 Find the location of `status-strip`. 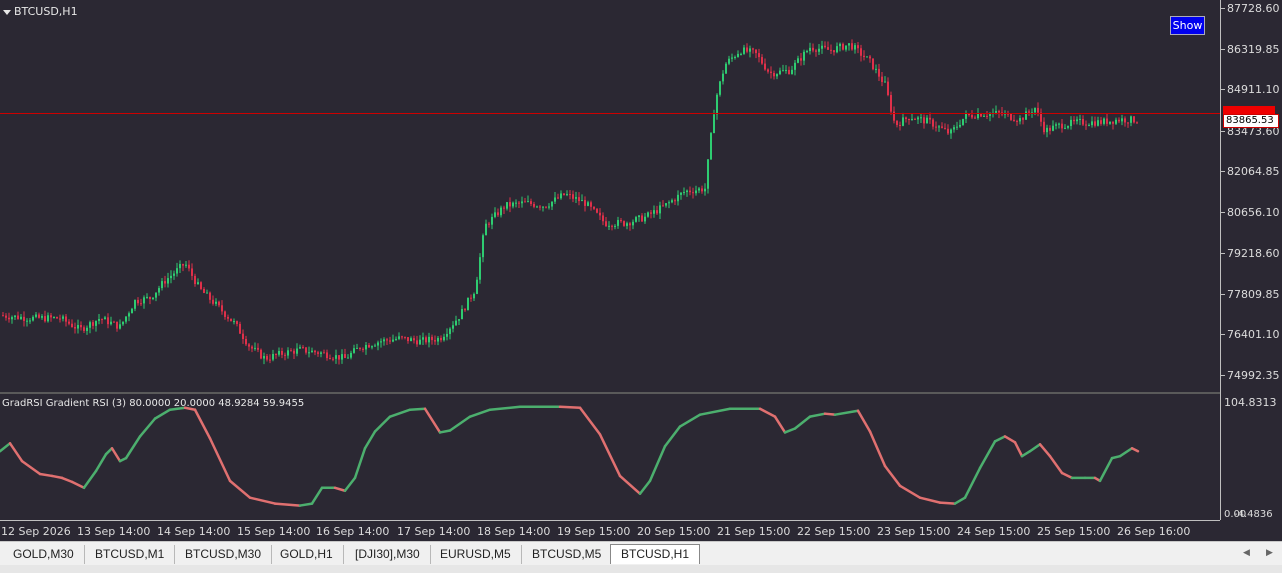

status-strip is located at coordinates (641, 569).